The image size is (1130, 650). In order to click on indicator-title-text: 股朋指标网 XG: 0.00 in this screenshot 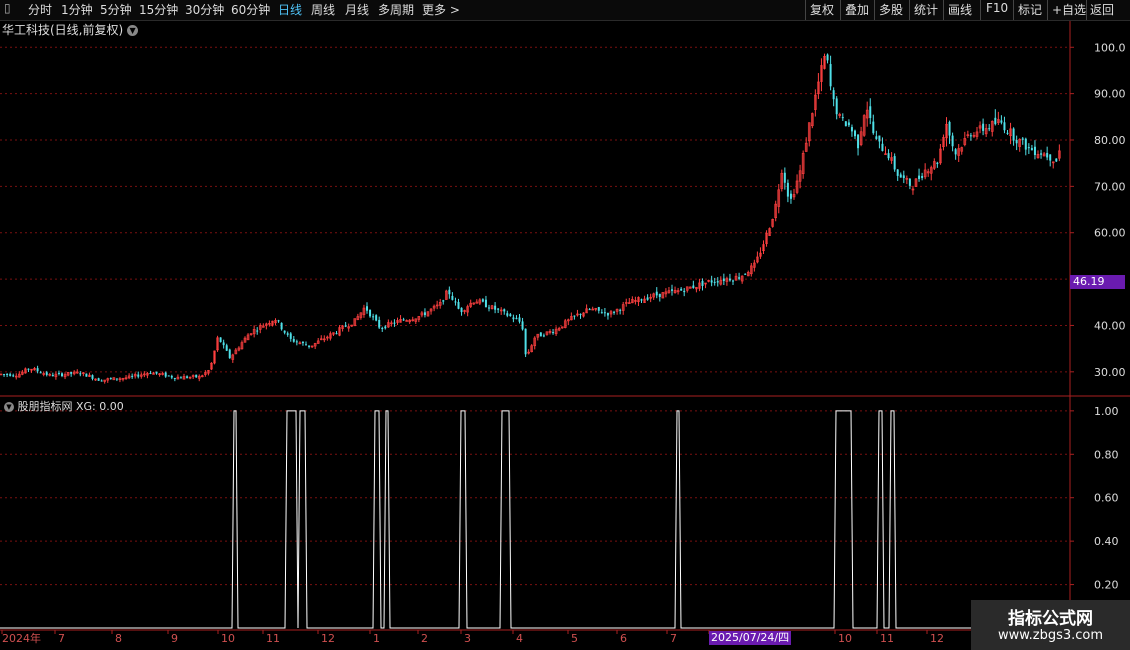, I will do `click(70, 406)`.